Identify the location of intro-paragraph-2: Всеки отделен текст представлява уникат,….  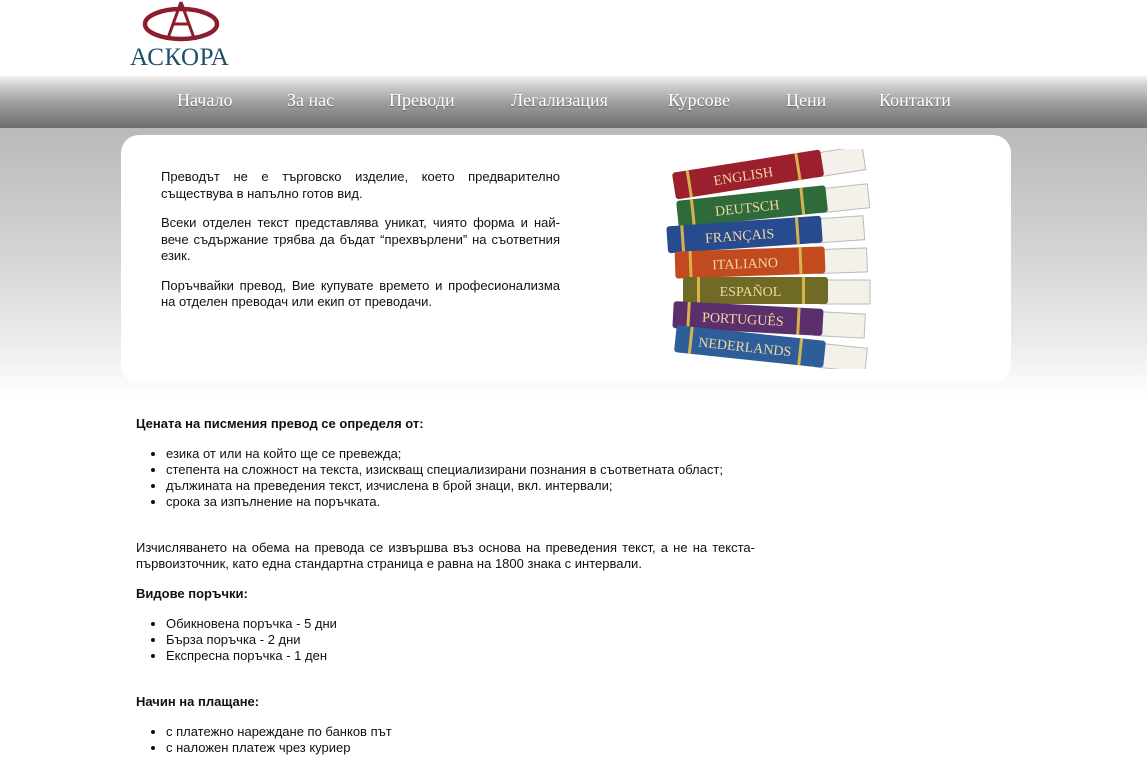
(360, 239).